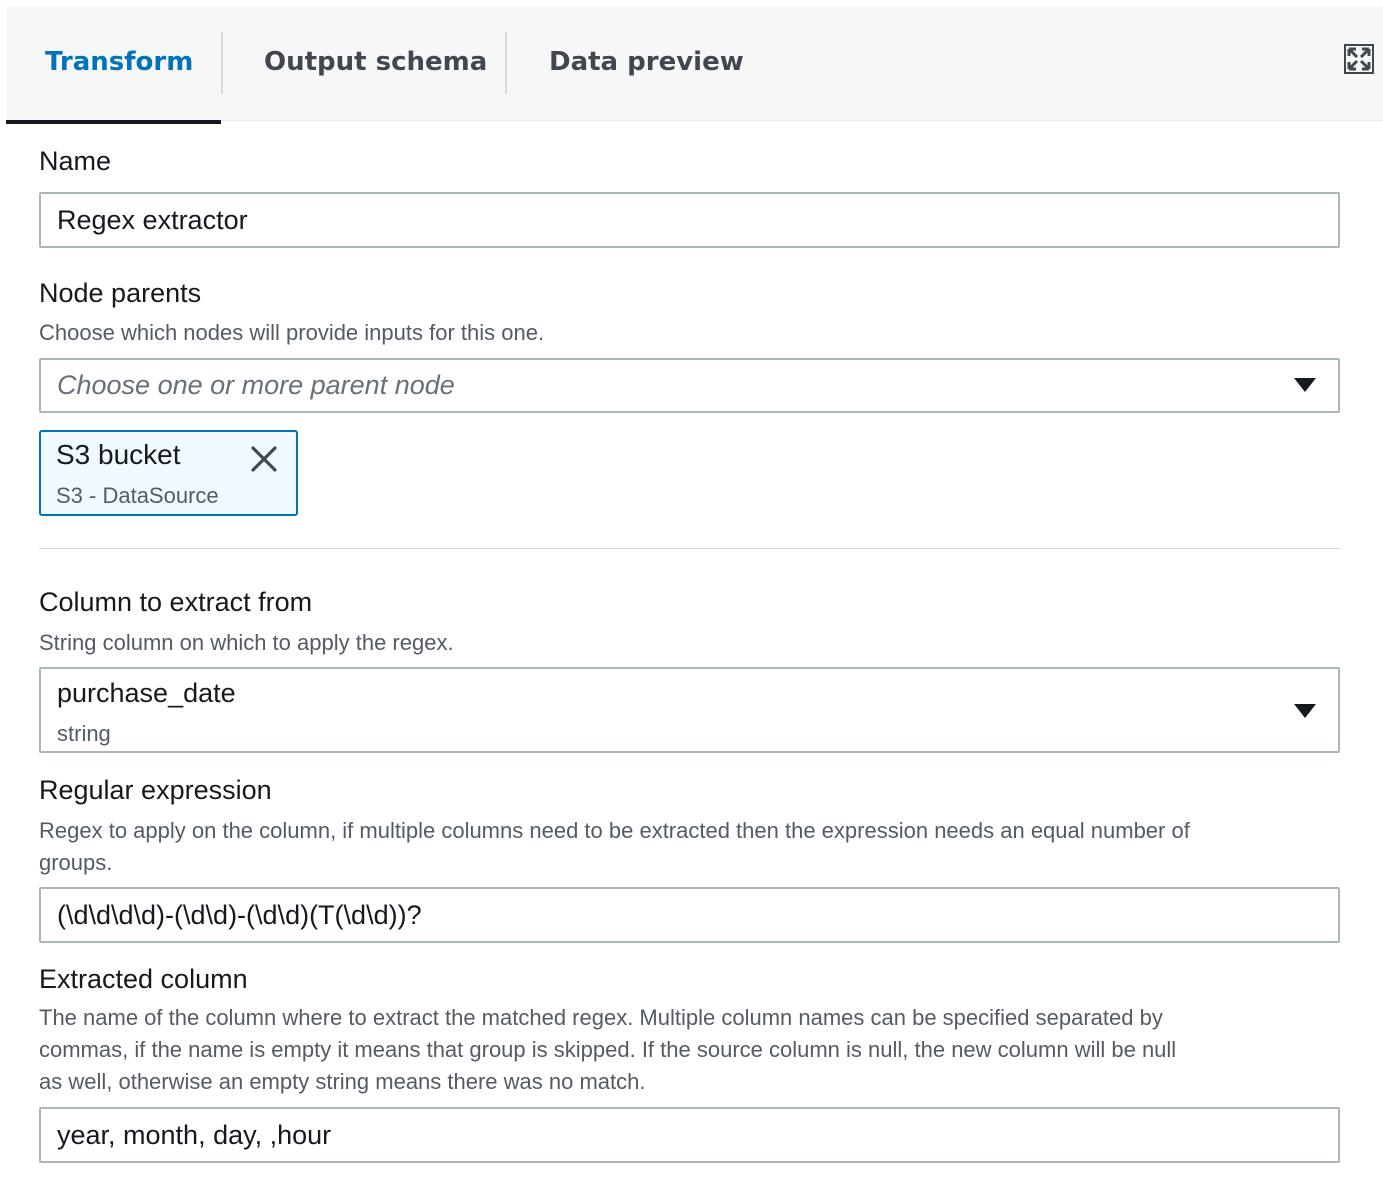 Image resolution: width=1383 pixels, height=1192 pixels. What do you see at coordinates (118, 454) in the screenshot?
I see `token-title: S3 bucket` at bounding box center [118, 454].